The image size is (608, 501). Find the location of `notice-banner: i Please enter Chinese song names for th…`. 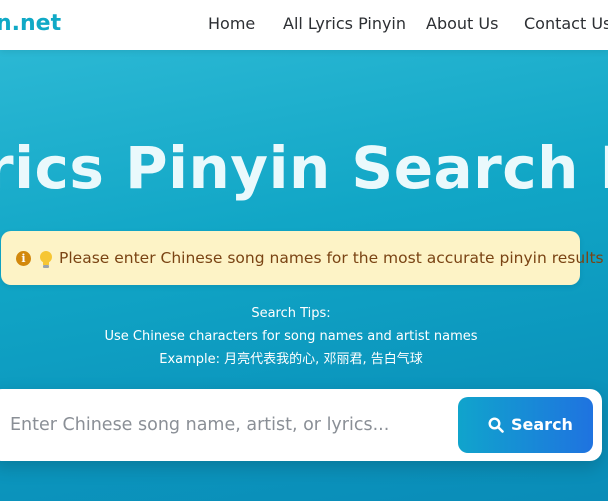

notice-banner: i Please enter Chinese song names for th… is located at coordinates (302, 258).